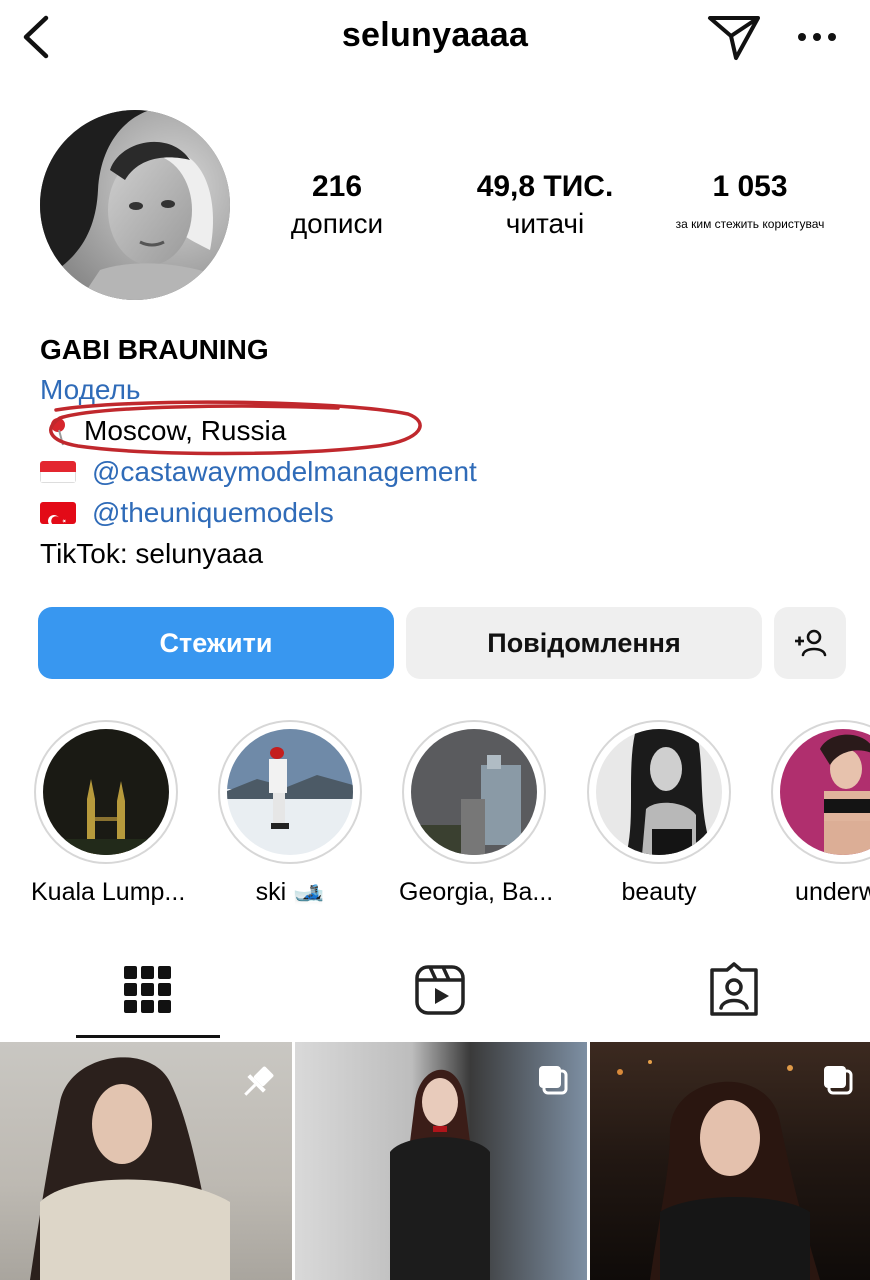  Describe the element at coordinates (58, 471) in the screenshot. I see `indonesia-flag-icon` at that location.